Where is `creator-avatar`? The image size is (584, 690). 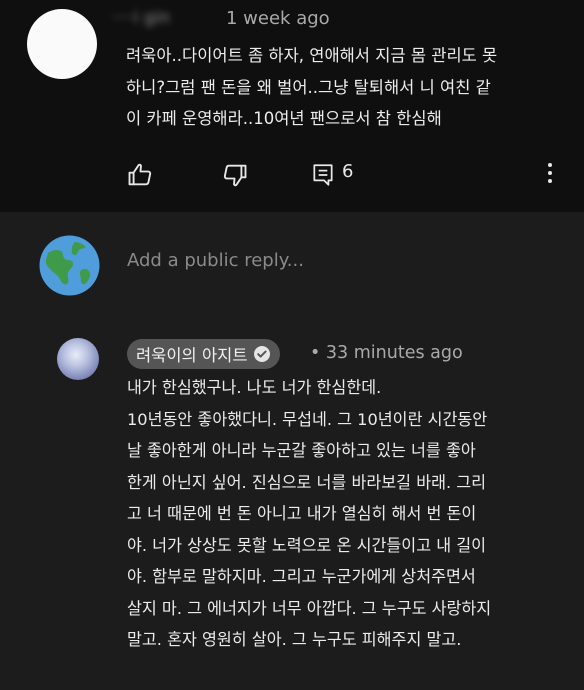
creator-avatar is located at coordinates (78, 359).